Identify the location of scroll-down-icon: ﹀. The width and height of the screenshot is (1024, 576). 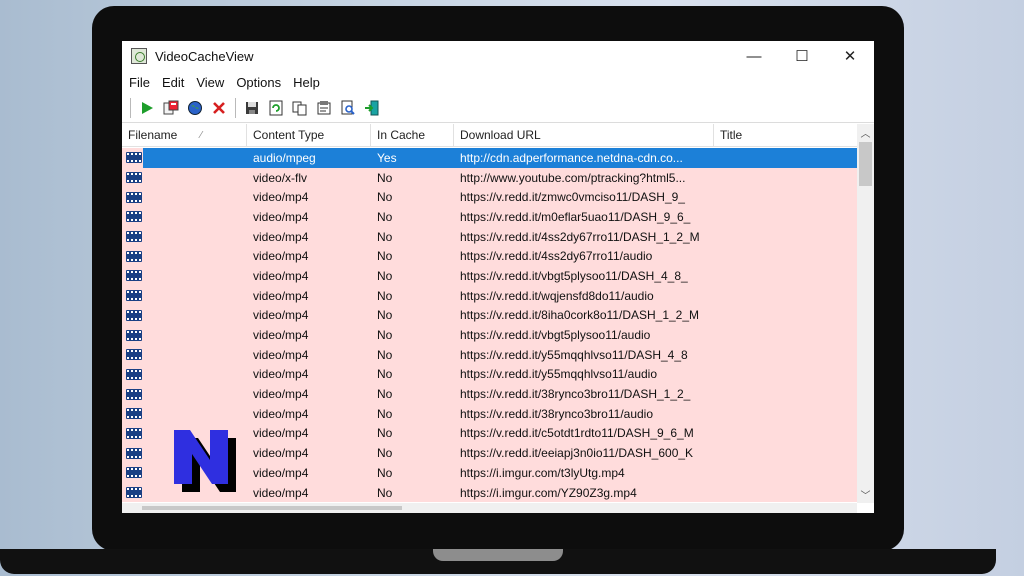
(865, 494).